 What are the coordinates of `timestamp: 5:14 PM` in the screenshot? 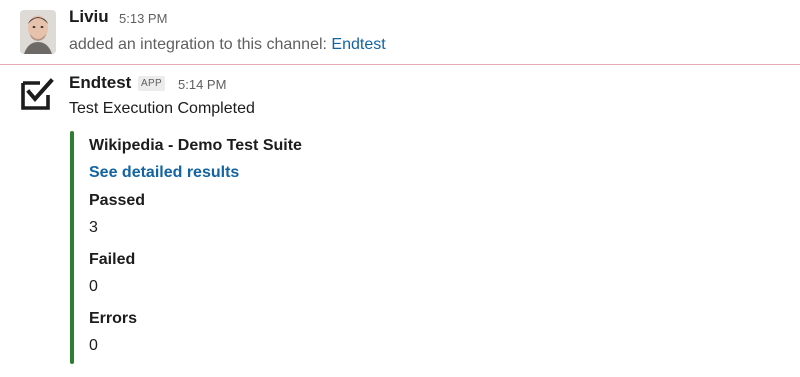 It's located at (202, 84).